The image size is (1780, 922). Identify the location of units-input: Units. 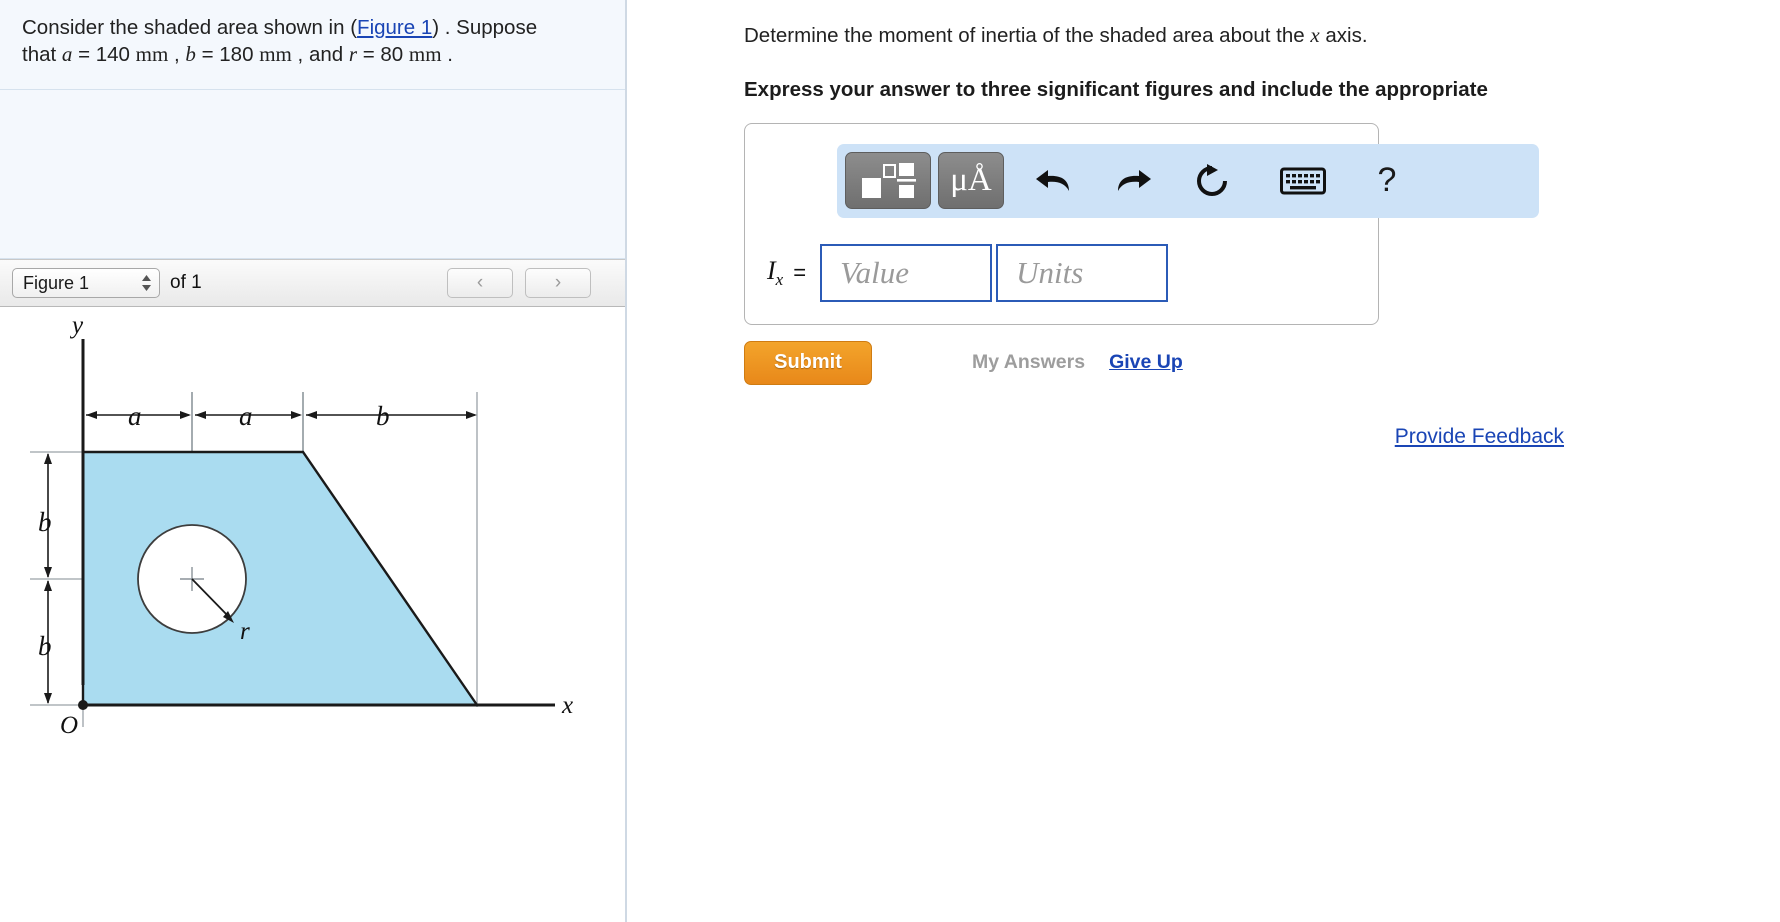
(1082, 272).